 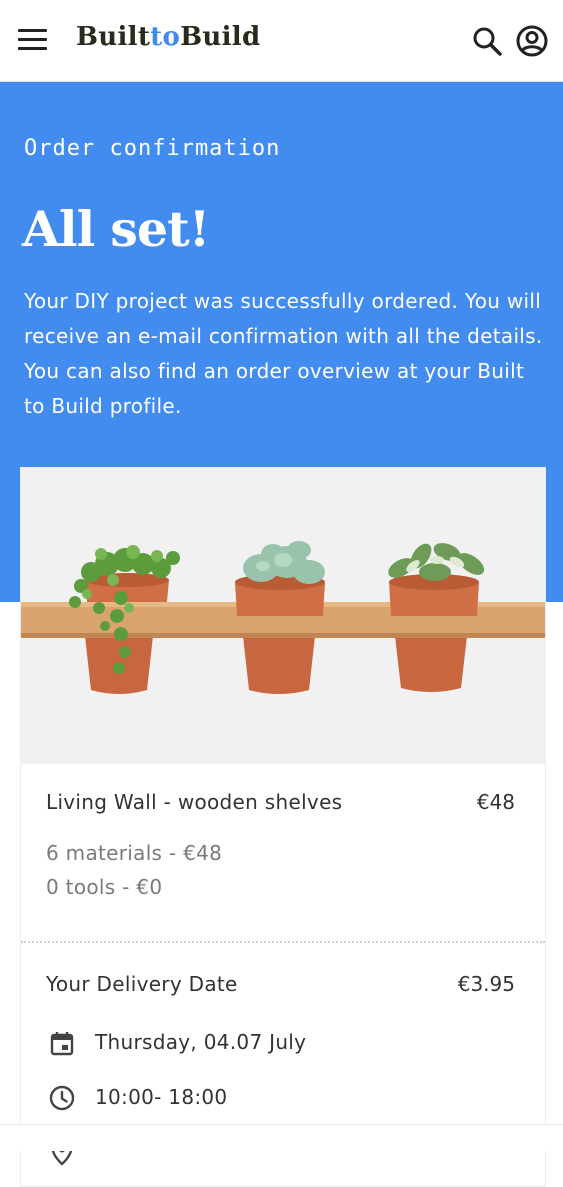 What do you see at coordinates (281, 1137) in the screenshot?
I see `bottom-edge` at bounding box center [281, 1137].